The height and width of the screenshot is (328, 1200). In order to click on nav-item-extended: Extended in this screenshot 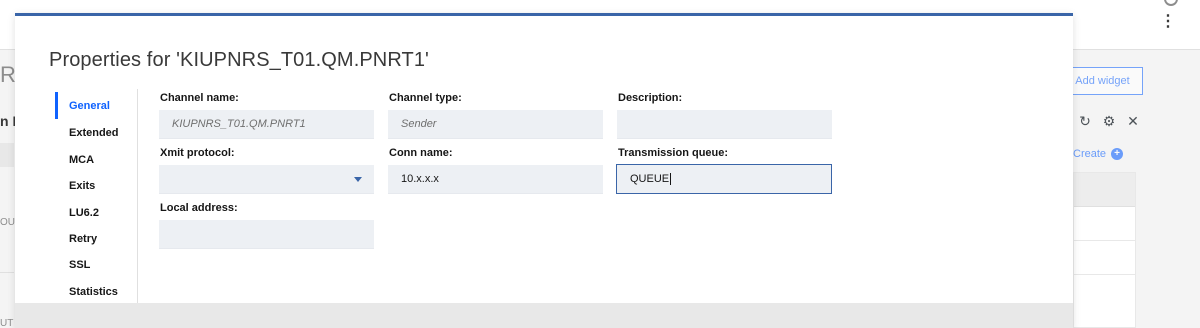, I will do `click(96, 132)`.